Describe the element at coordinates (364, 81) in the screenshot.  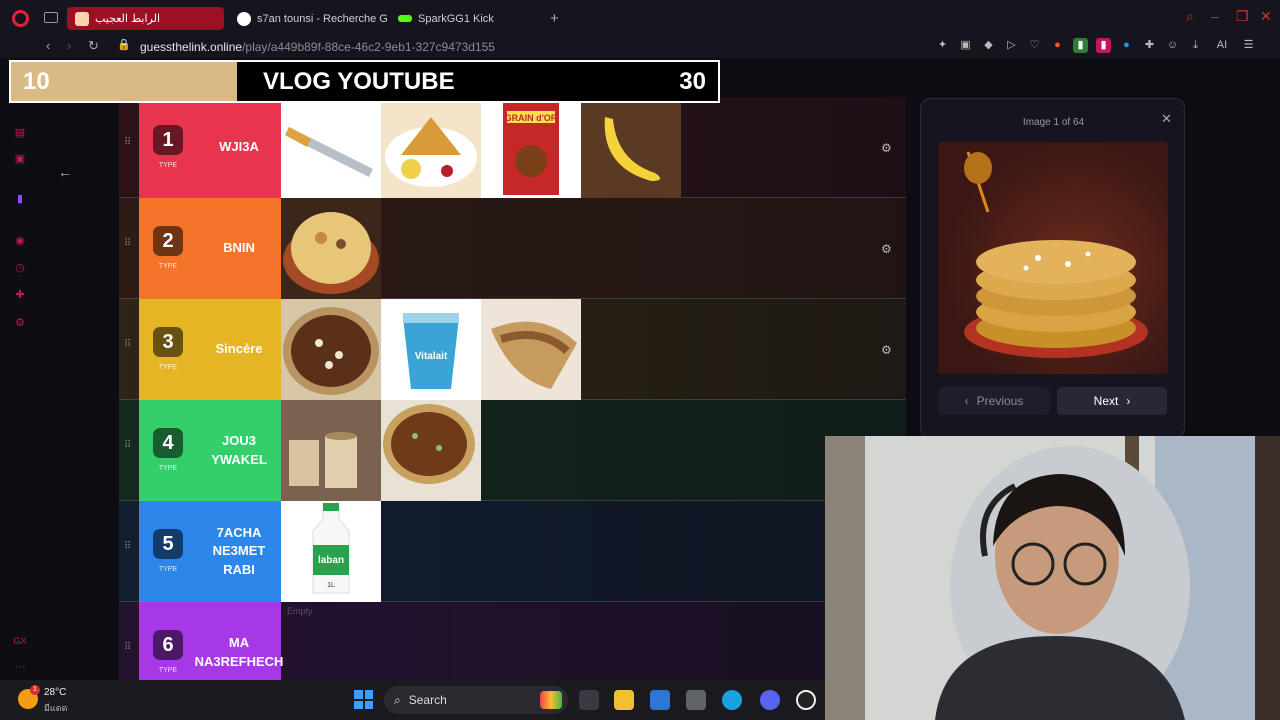
I see `stream-banner: 10 VLOG YOUTUBE 30` at that location.